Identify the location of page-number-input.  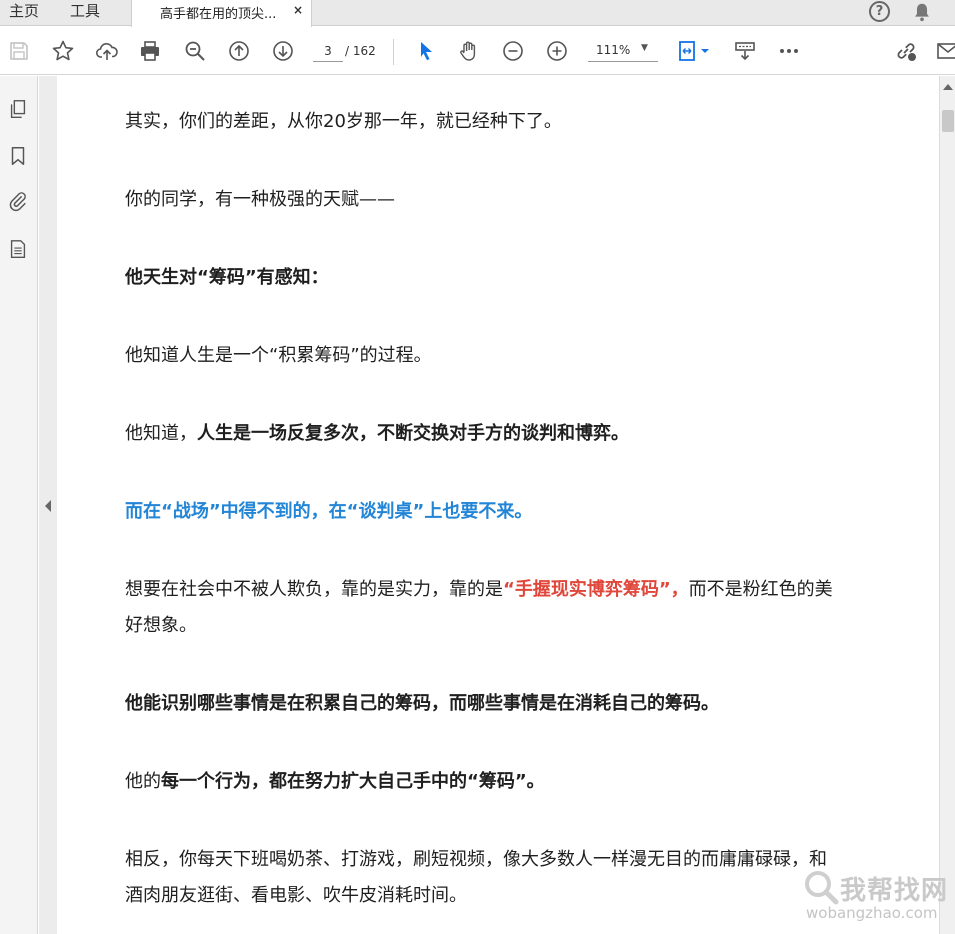
(328, 51).